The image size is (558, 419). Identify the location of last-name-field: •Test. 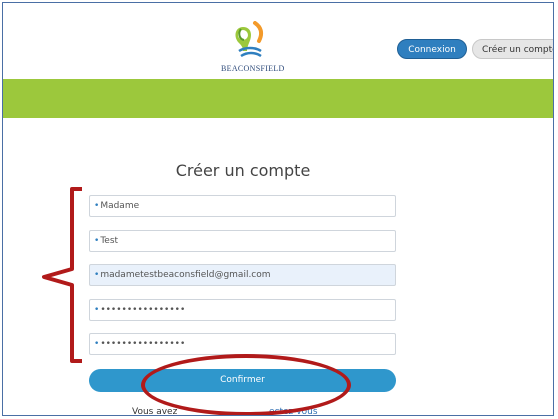
(242, 241).